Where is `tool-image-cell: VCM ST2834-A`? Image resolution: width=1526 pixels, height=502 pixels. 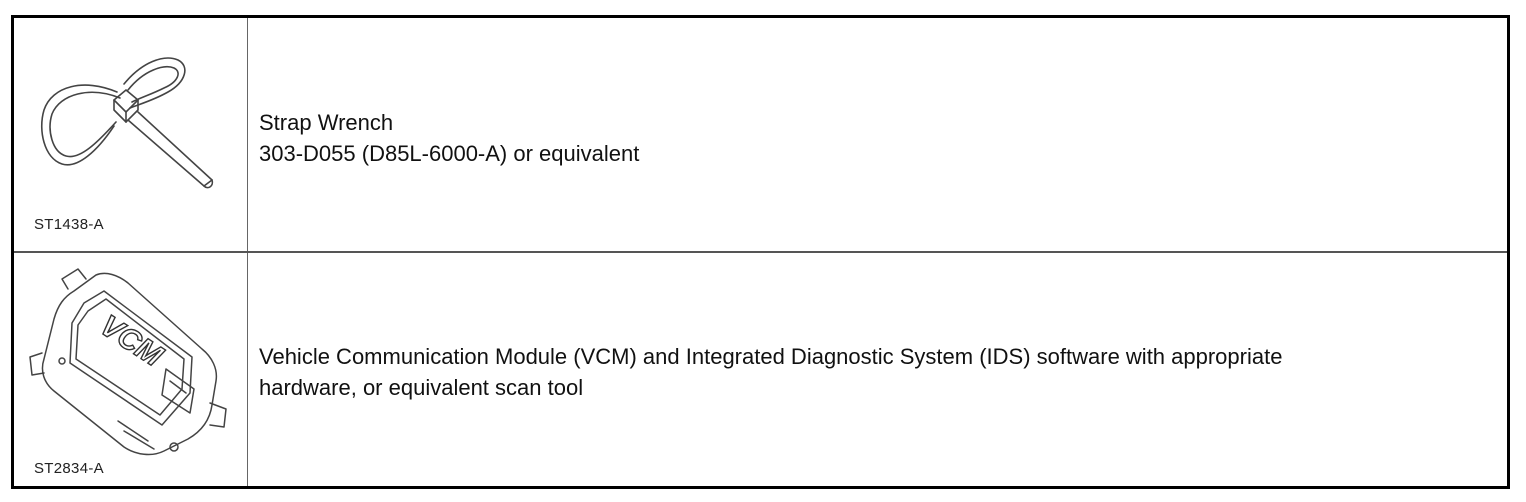 tool-image-cell: VCM ST2834-A is located at coordinates (131, 369).